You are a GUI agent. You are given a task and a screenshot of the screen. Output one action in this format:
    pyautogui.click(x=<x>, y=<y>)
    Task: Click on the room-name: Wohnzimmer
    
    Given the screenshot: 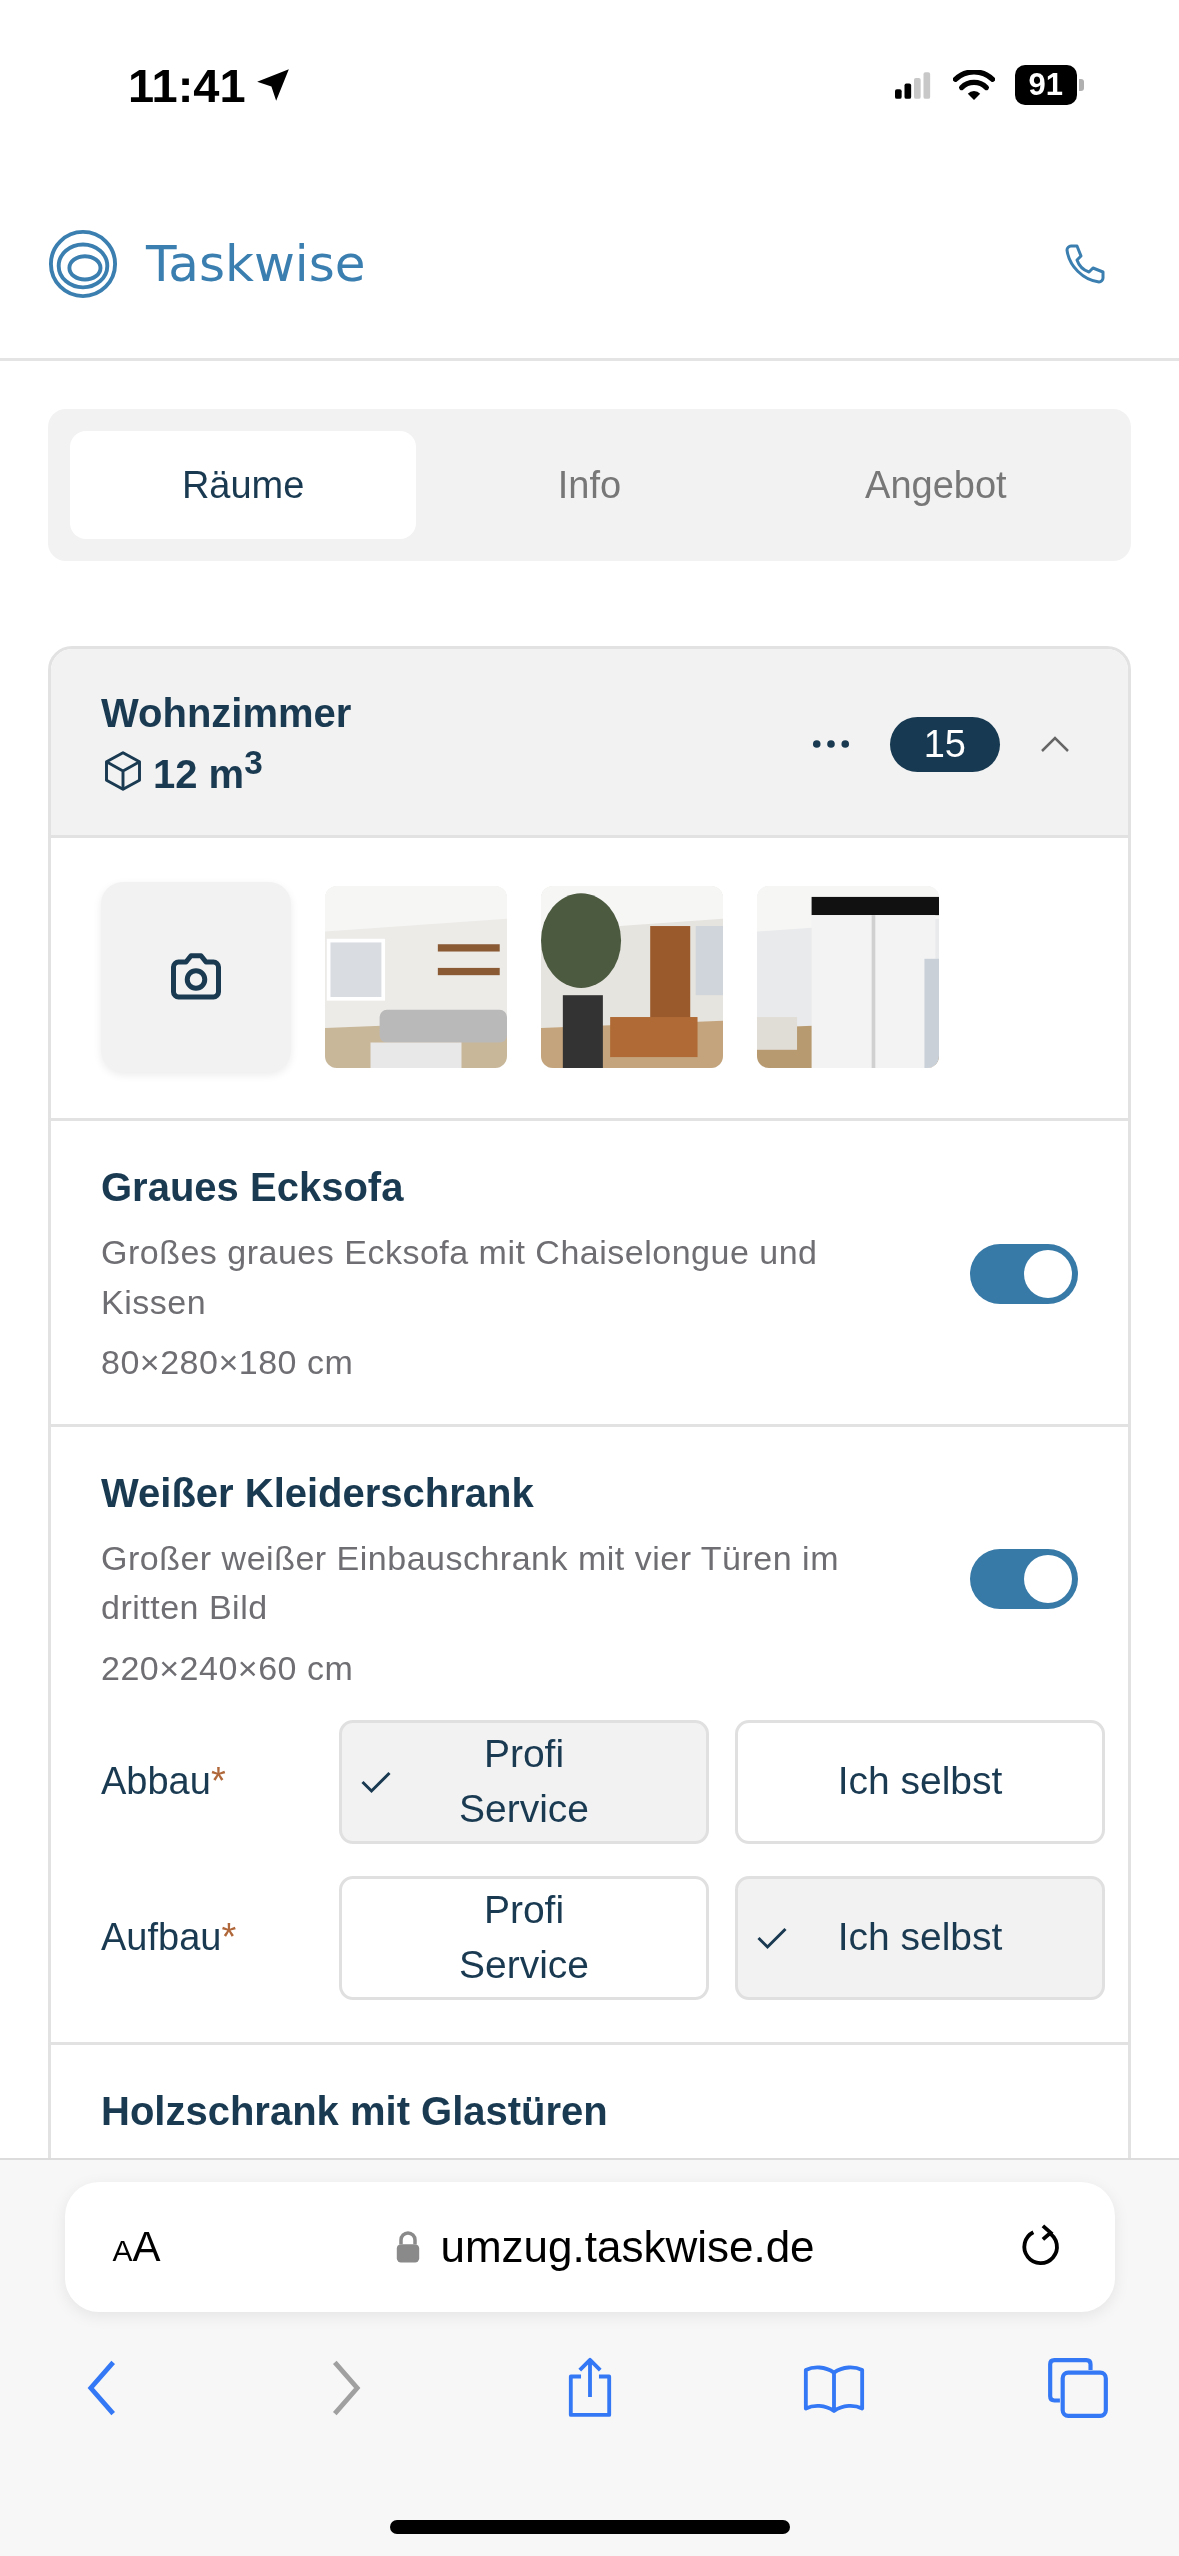 What is the action you would take?
    pyautogui.click(x=226, y=713)
    